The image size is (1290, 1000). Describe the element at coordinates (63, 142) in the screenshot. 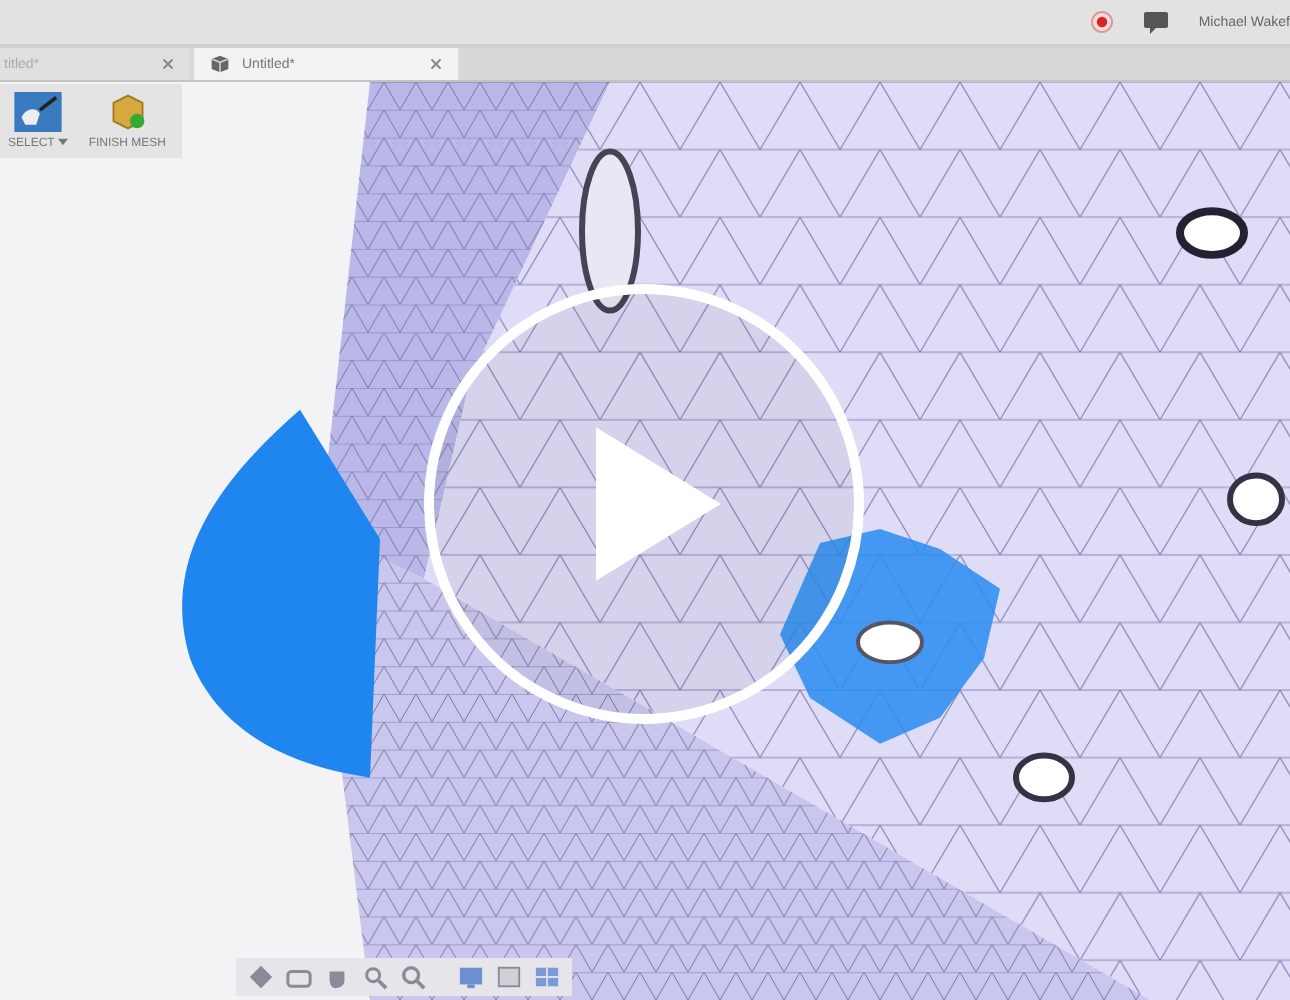

I see `caret-icon` at that location.